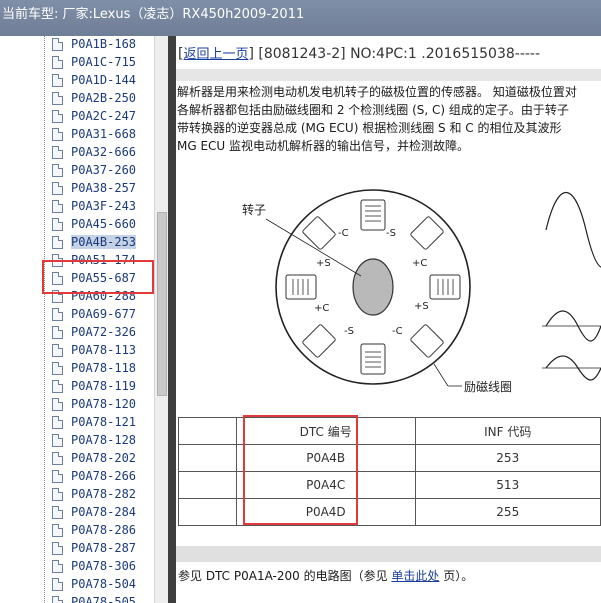  I want to click on tree-item-label: P0A78-504, so click(104, 584).